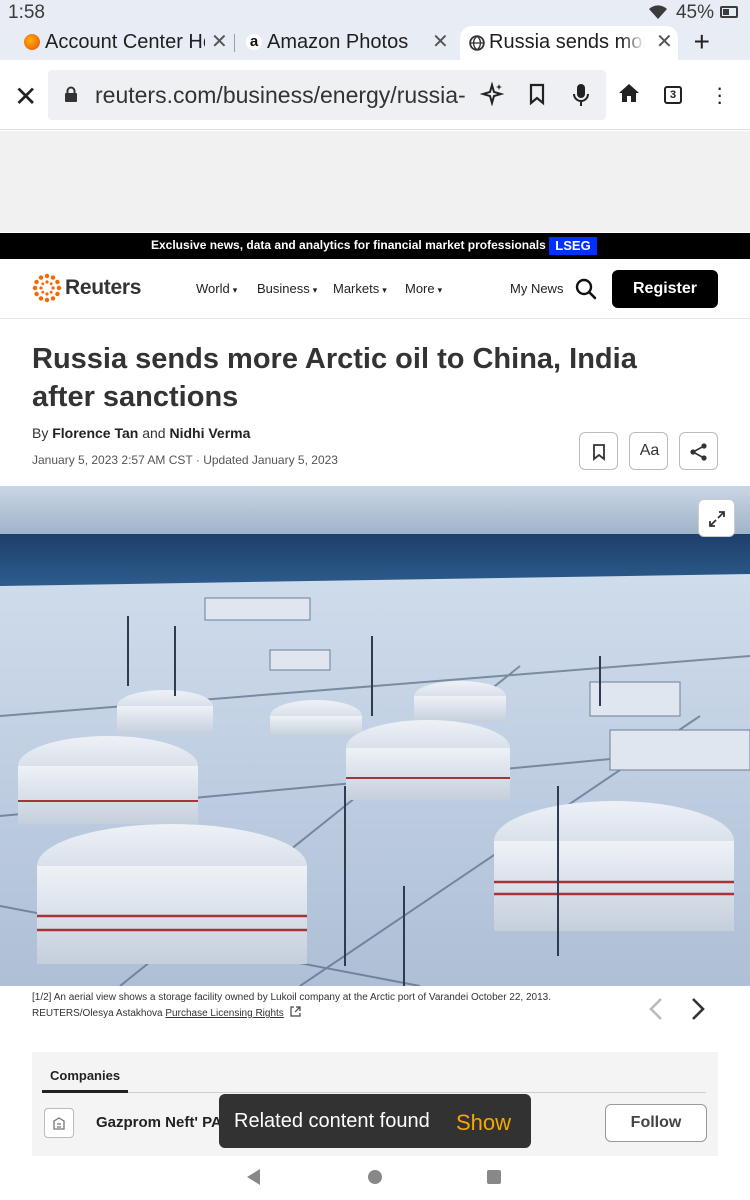  What do you see at coordinates (285, 95) in the screenshot?
I see `url-text: reuters.com/business/energy/russia-` at bounding box center [285, 95].